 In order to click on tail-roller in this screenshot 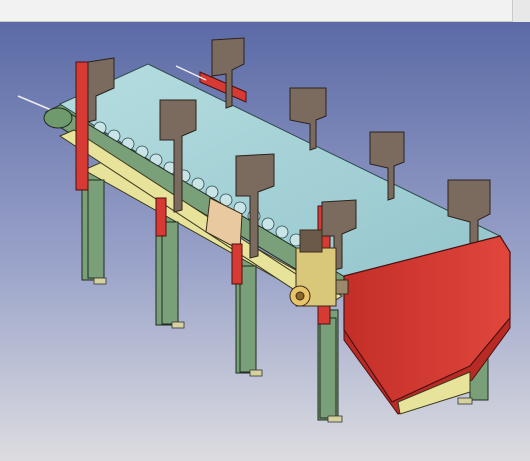, I will do `click(58, 118)`.